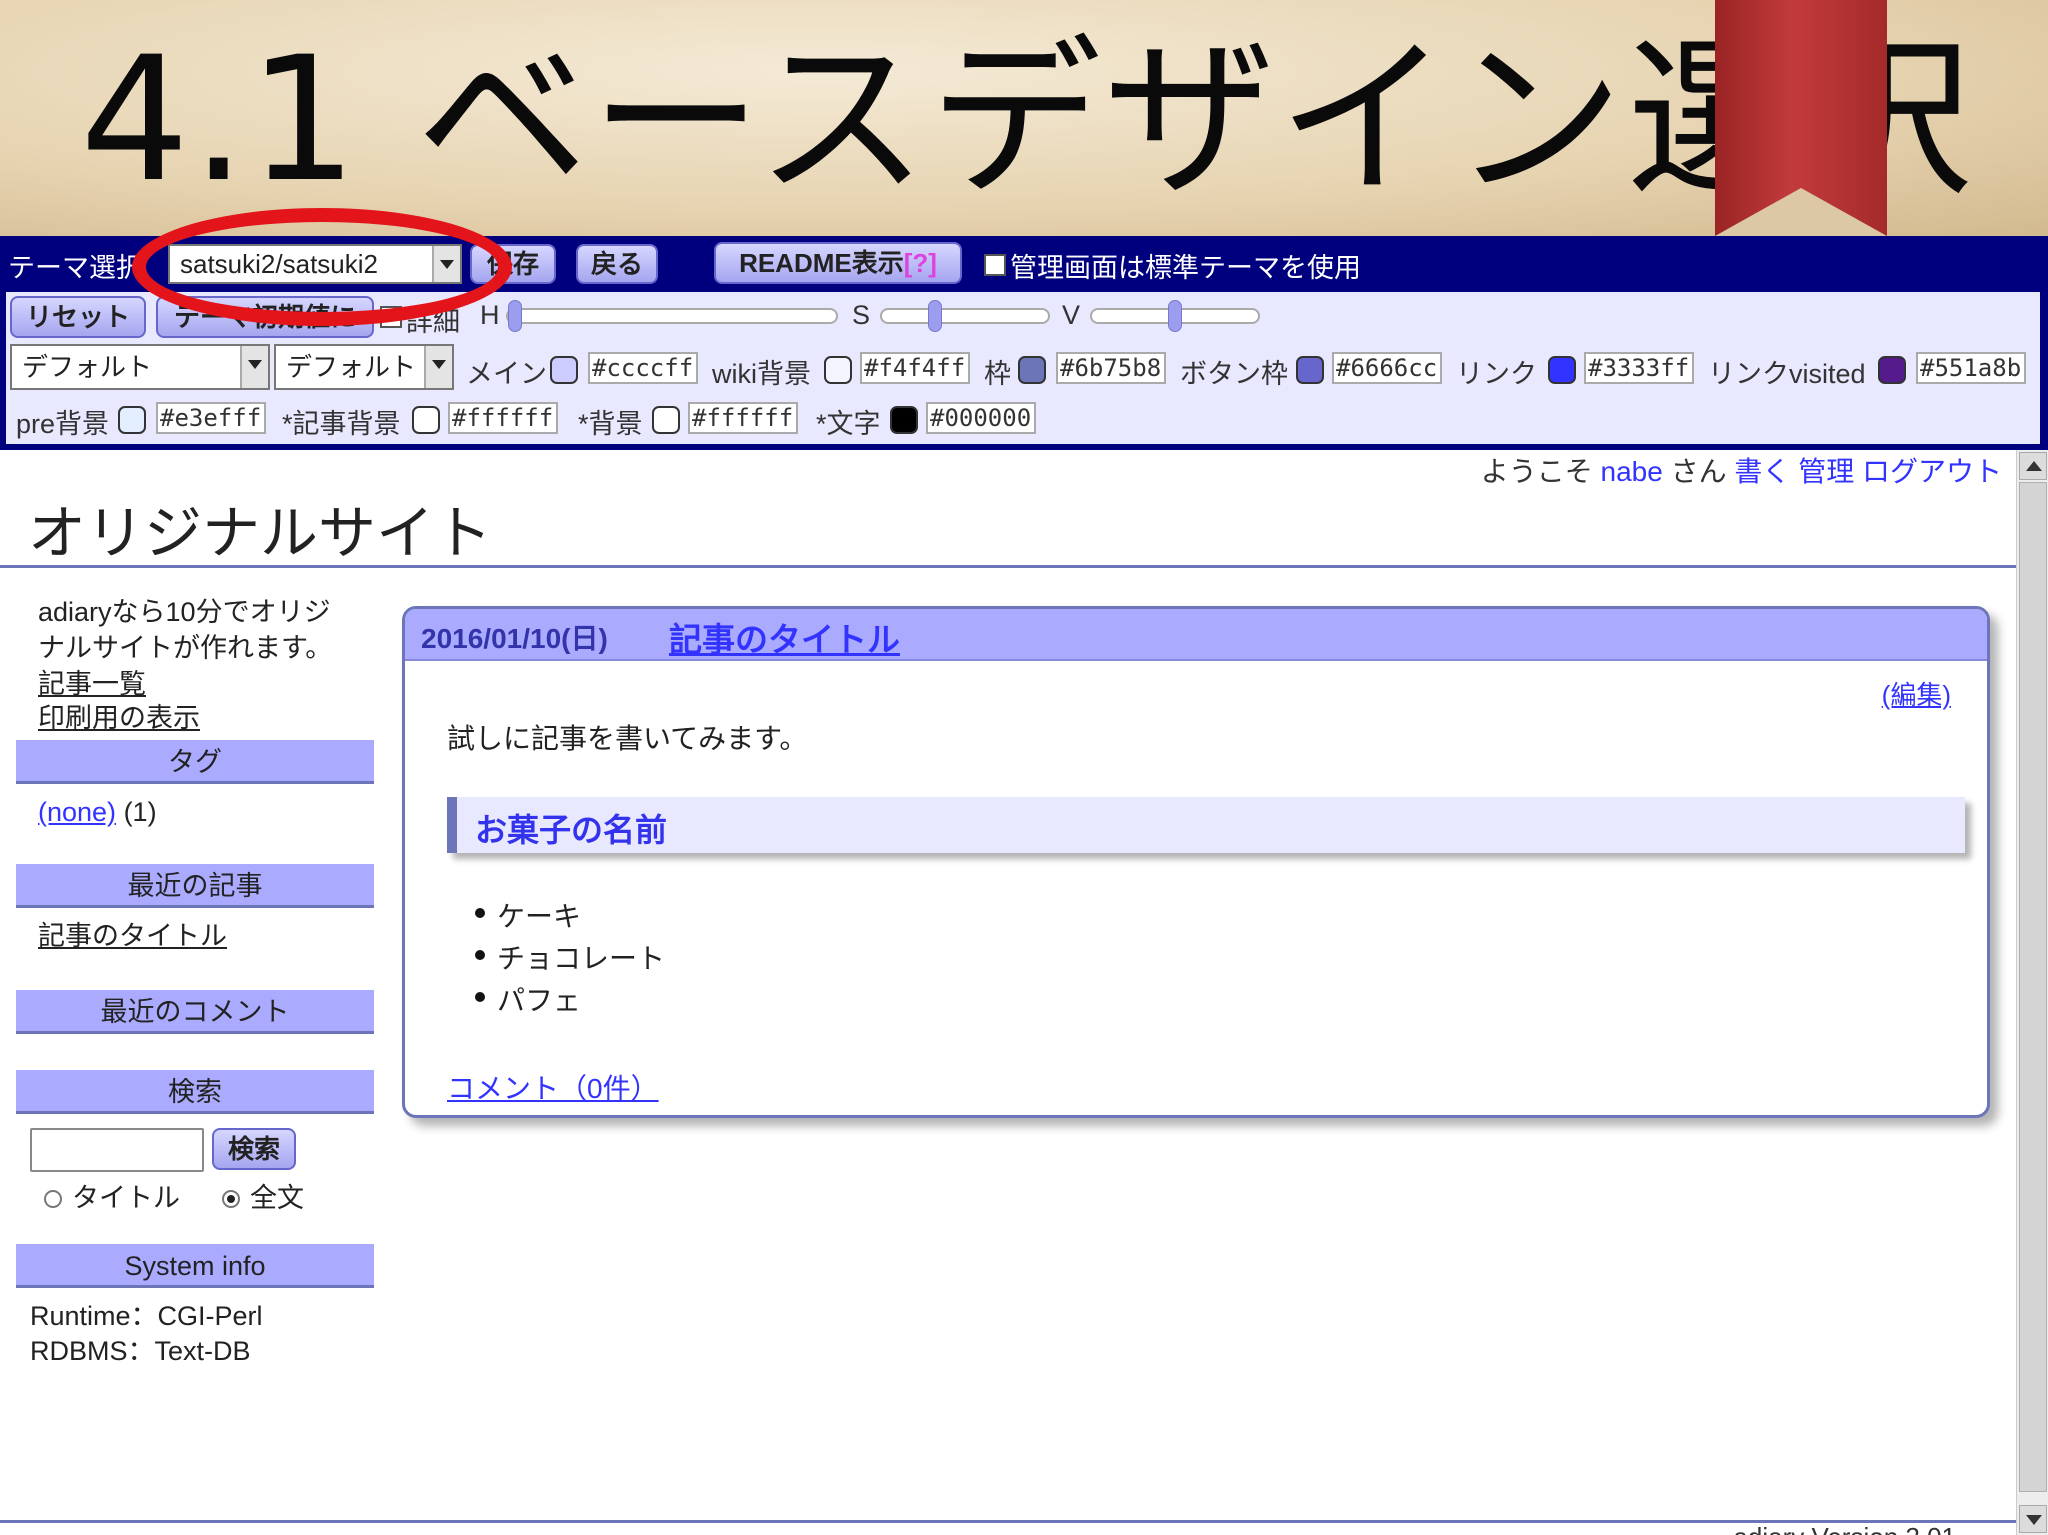 This screenshot has height=1535, width=2048. I want to click on color-swatch-wiki-bg, so click(838, 370).